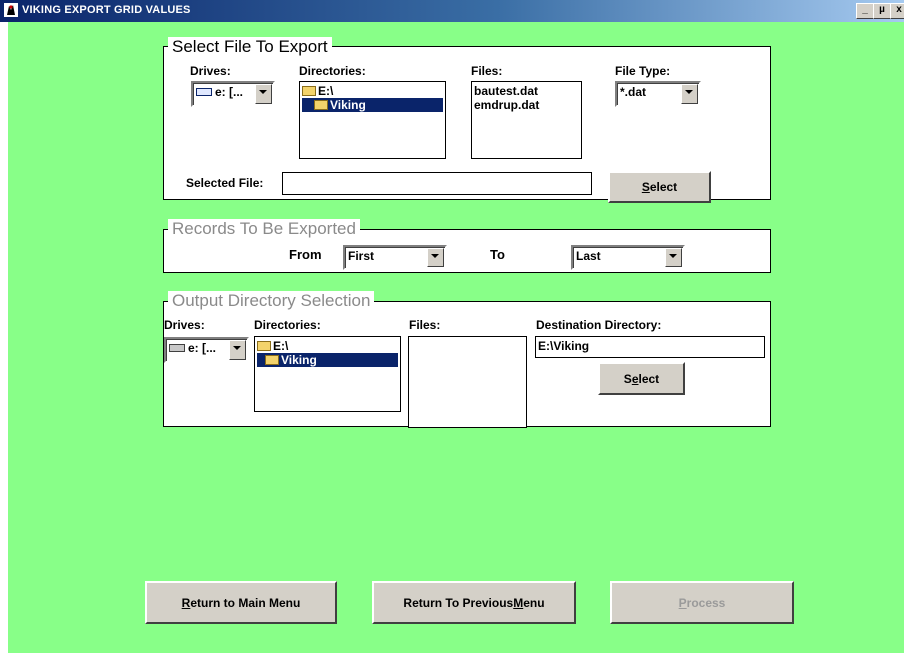 The image size is (904, 653). What do you see at coordinates (327, 374) in the screenshot?
I see `output-directories-list: E:\ Viking` at bounding box center [327, 374].